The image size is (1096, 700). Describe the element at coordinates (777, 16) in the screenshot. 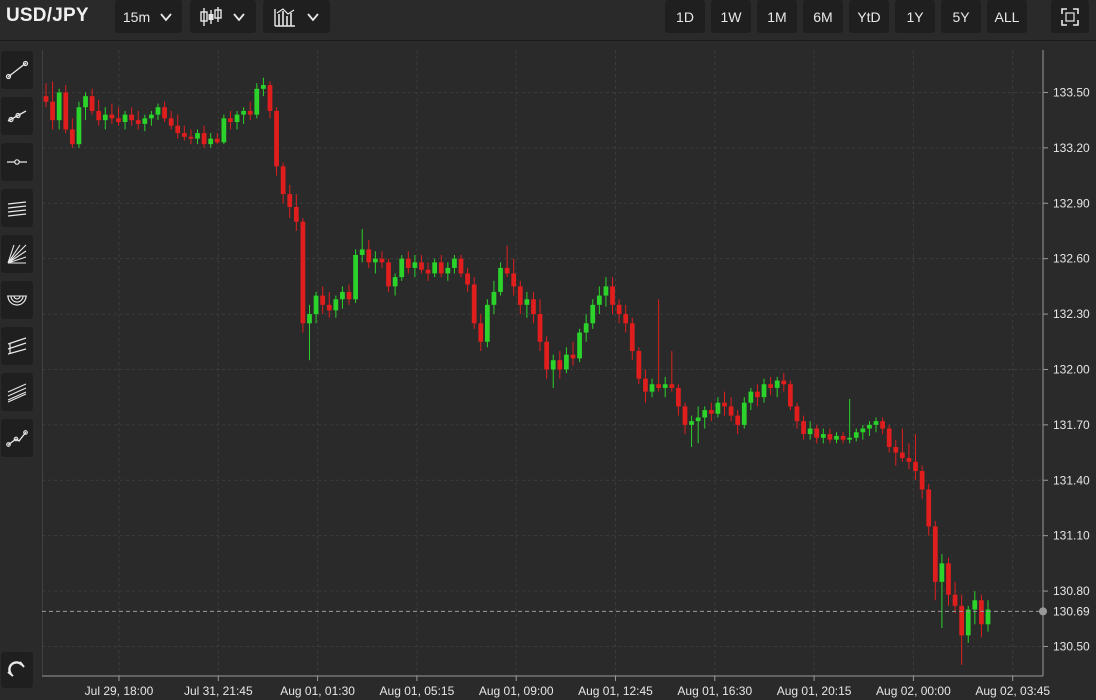

I see `range-button-1m: 1M` at that location.